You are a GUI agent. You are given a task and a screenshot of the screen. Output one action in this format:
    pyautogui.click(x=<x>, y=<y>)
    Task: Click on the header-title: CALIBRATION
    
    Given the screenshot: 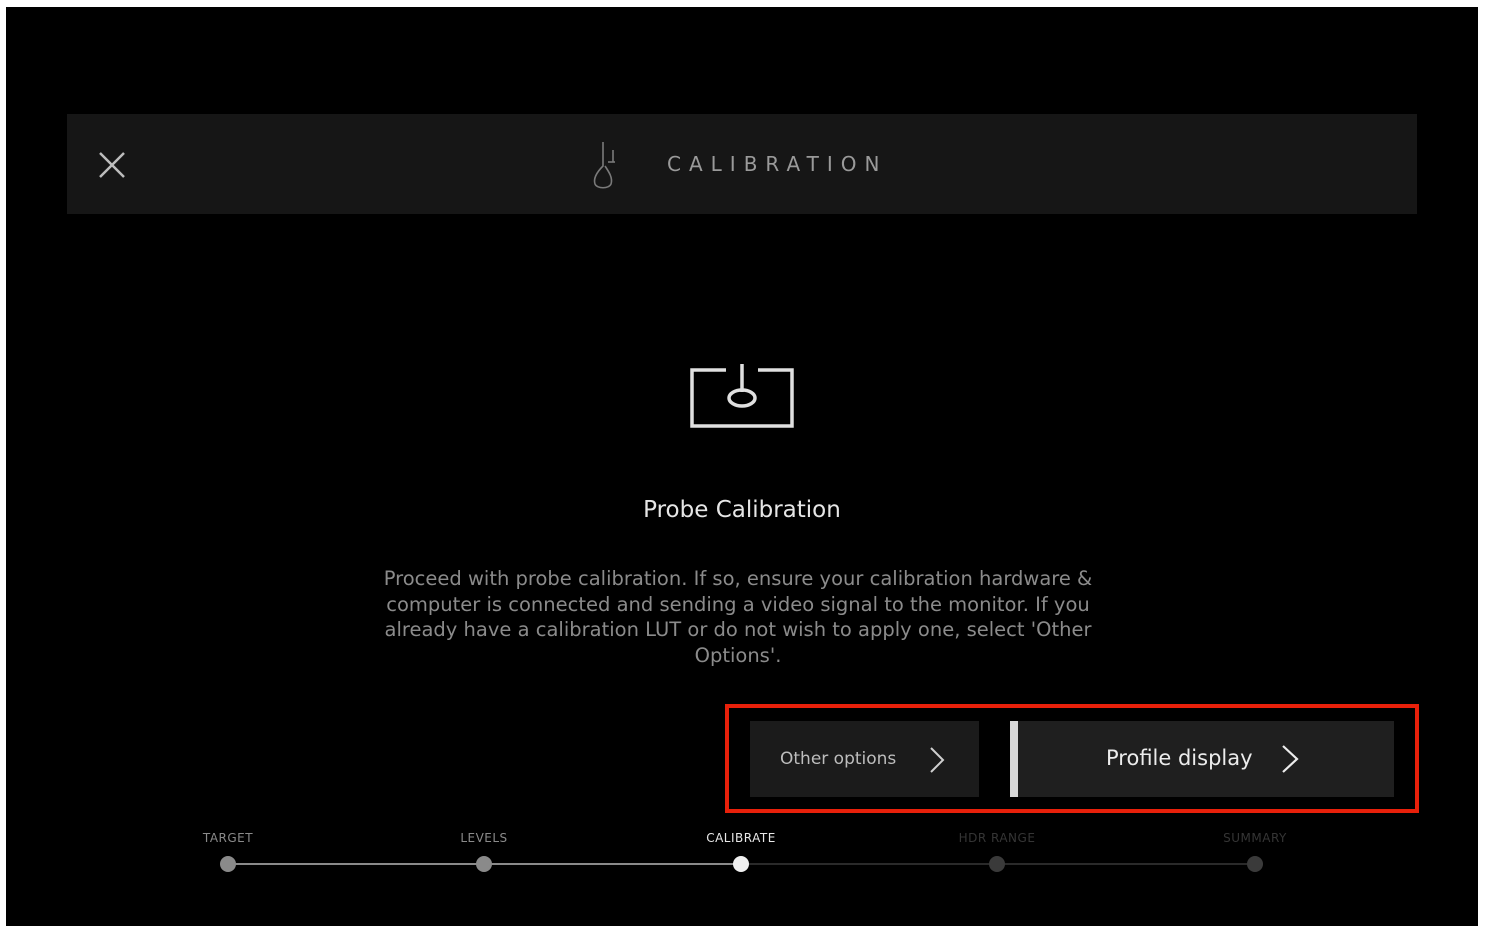 What is the action you would take?
    pyautogui.click(x=777, y=164)
    